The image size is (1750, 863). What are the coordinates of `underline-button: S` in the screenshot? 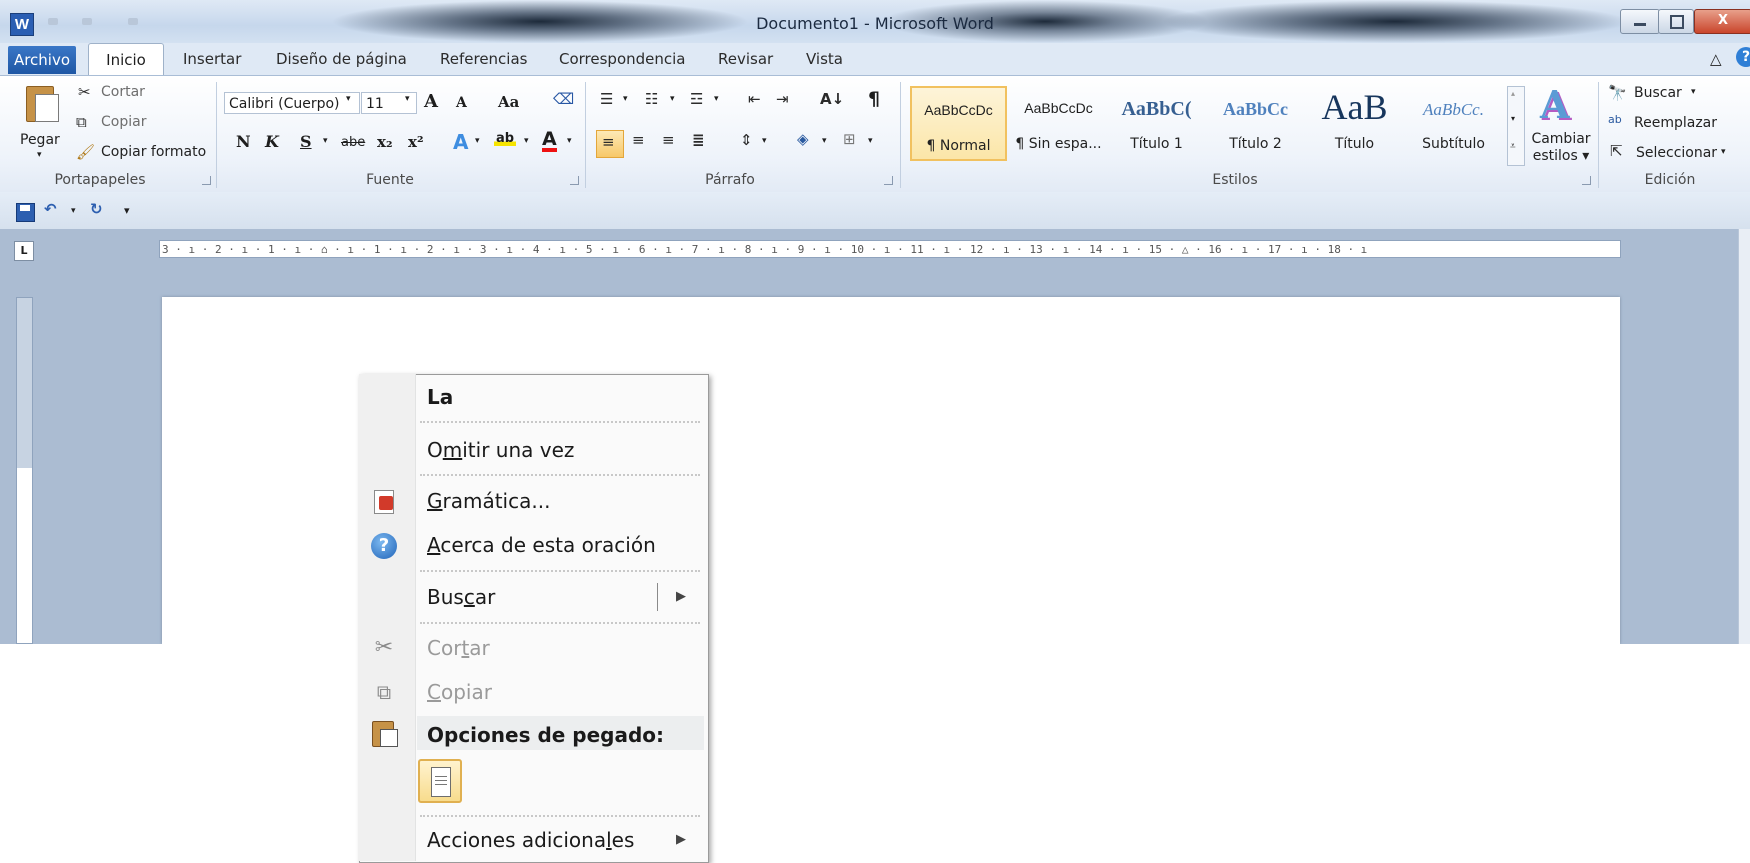 It's located at (306, 141).